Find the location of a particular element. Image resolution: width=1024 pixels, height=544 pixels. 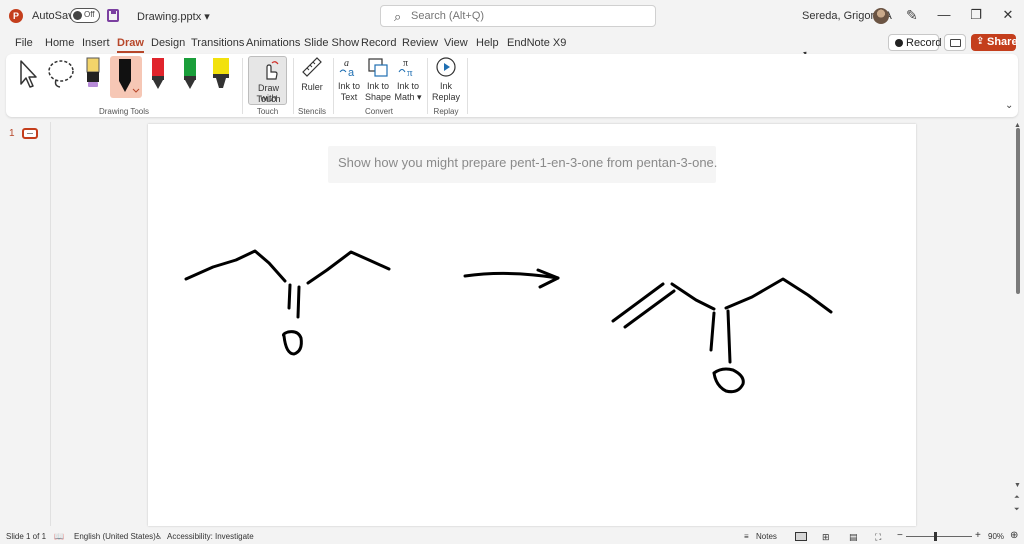

comments-button is located at coordinates (955, 42).